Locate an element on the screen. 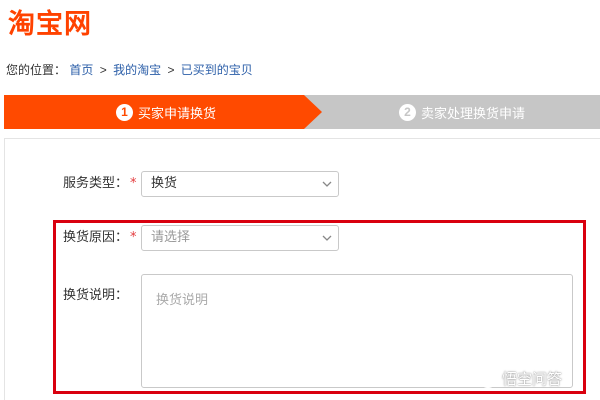  breadcrumb-my-taobao-link: 我的淘宝 is located at coordinates (137, 70).